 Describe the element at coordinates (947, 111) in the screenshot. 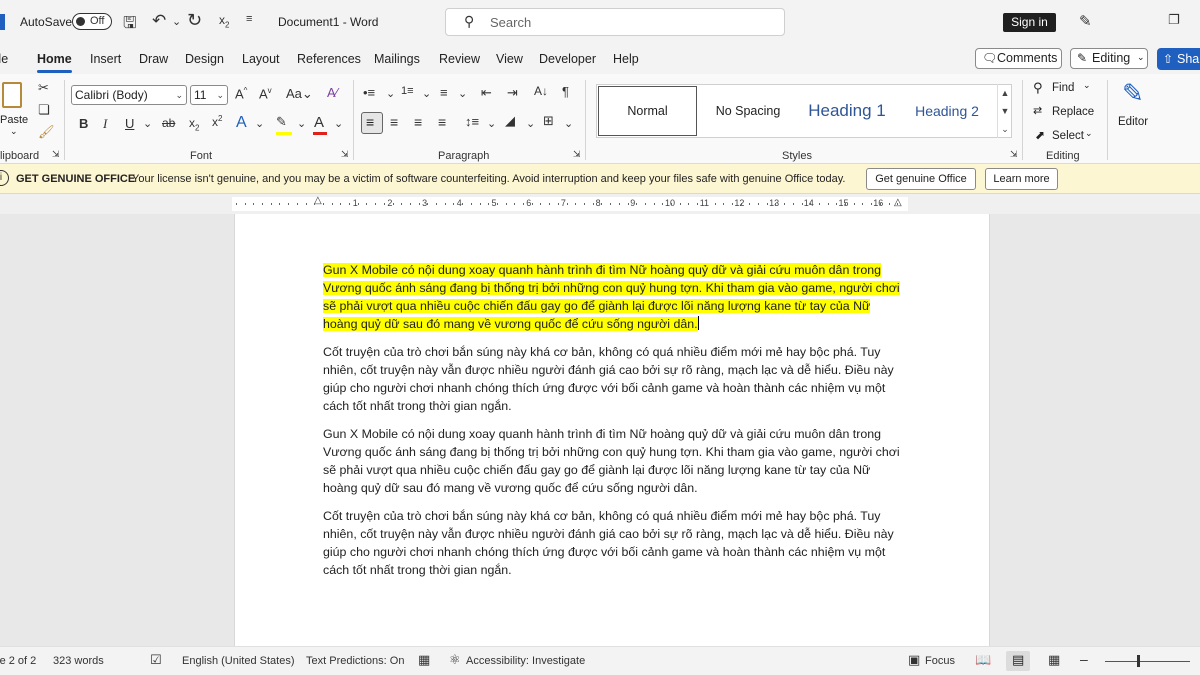

I see `style-heading-2: Heading 2` at that location.